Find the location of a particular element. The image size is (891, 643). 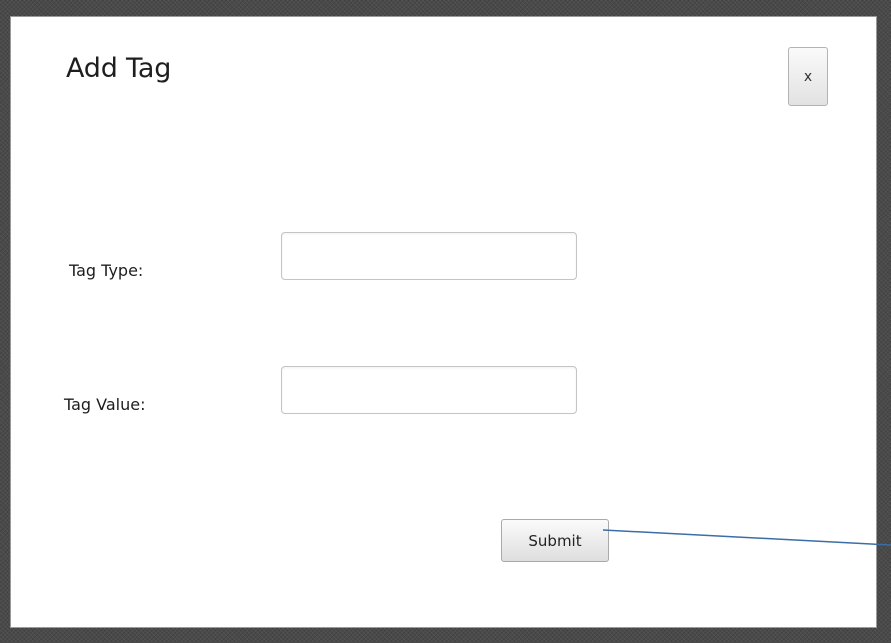

dialog-title: Add Tag is located at coordinates (119, 68).